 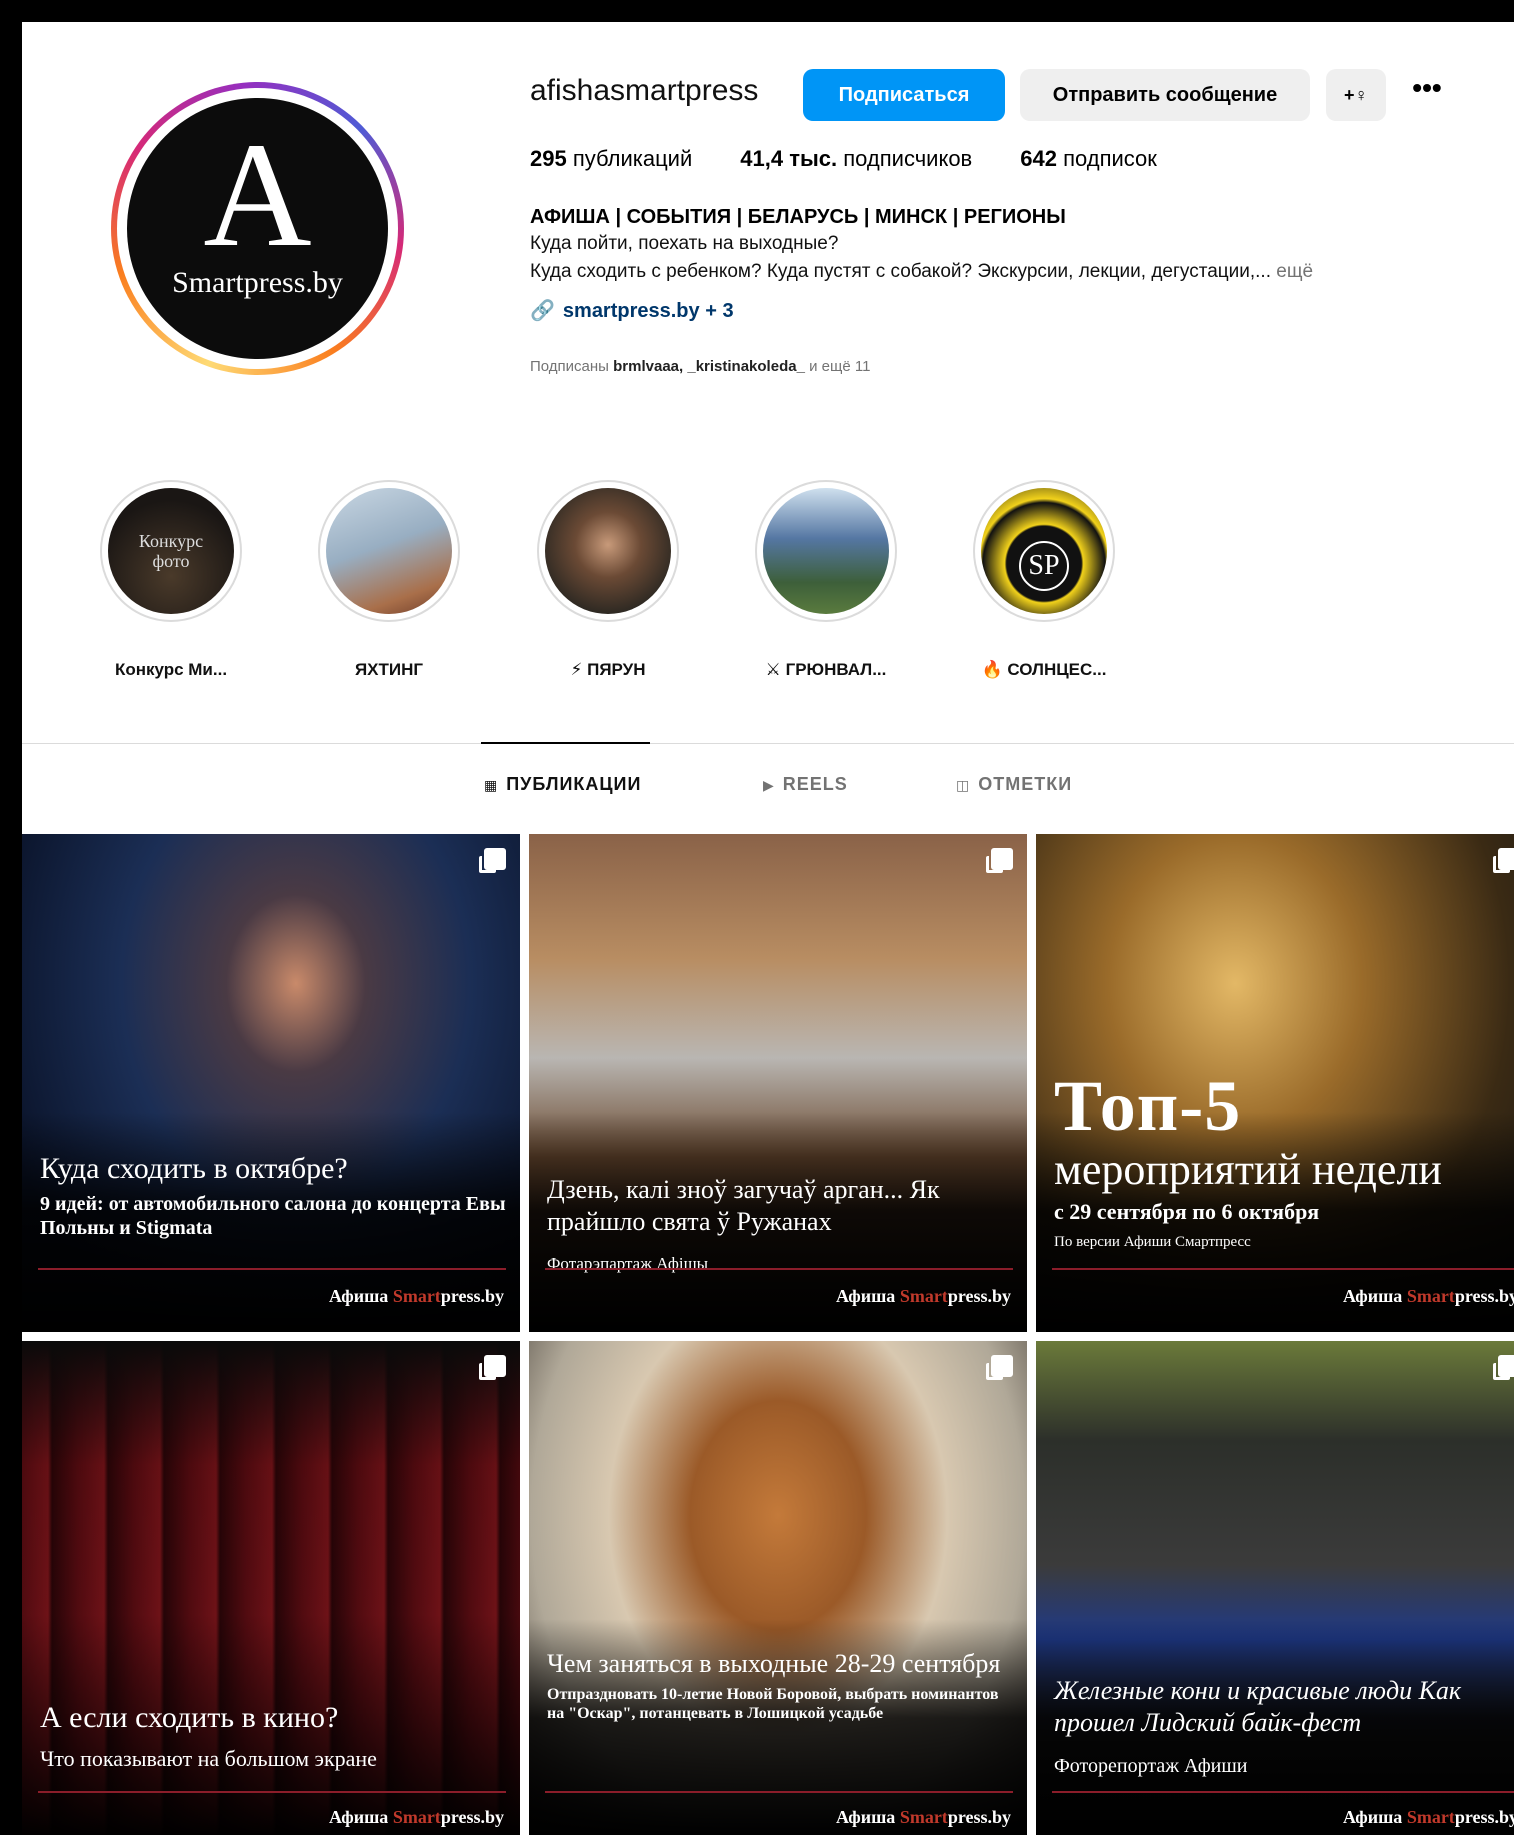 What do you see at coordinates (491, 785) in the screenshot?
I see `grid-icon: ▦` at bounding box center [491, 785].